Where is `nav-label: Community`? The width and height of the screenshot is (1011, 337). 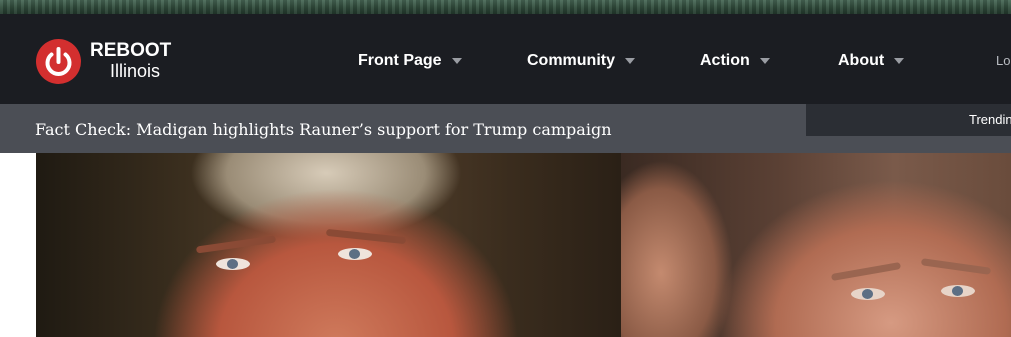
nav-label: Community is located at coordinates (571, 60).